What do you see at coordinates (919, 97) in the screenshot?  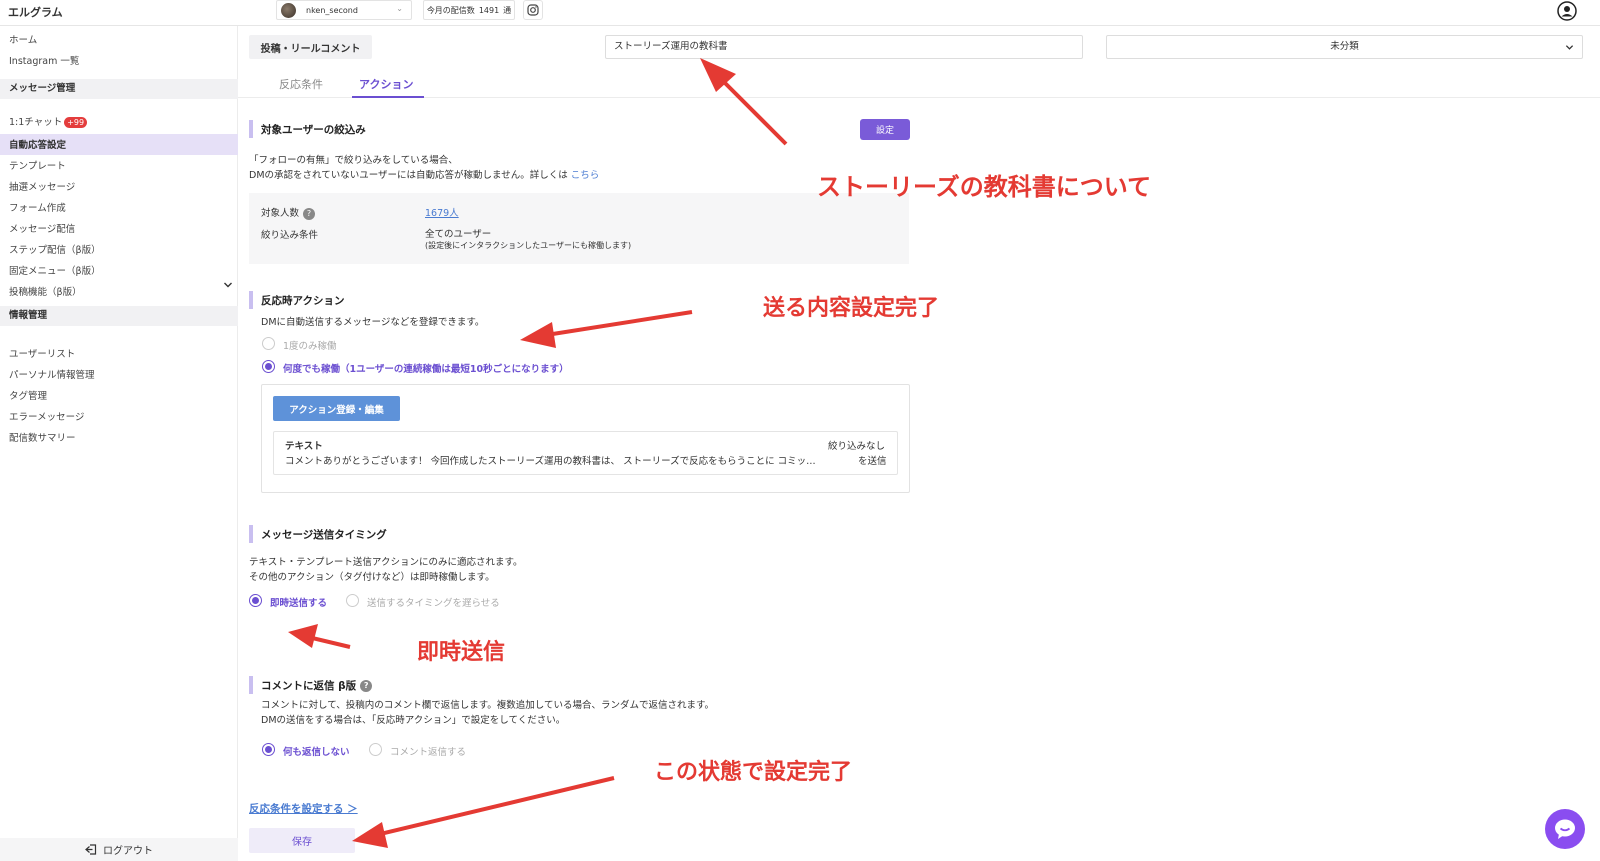 I see `tab-divider` at bounding box center [919, 97].